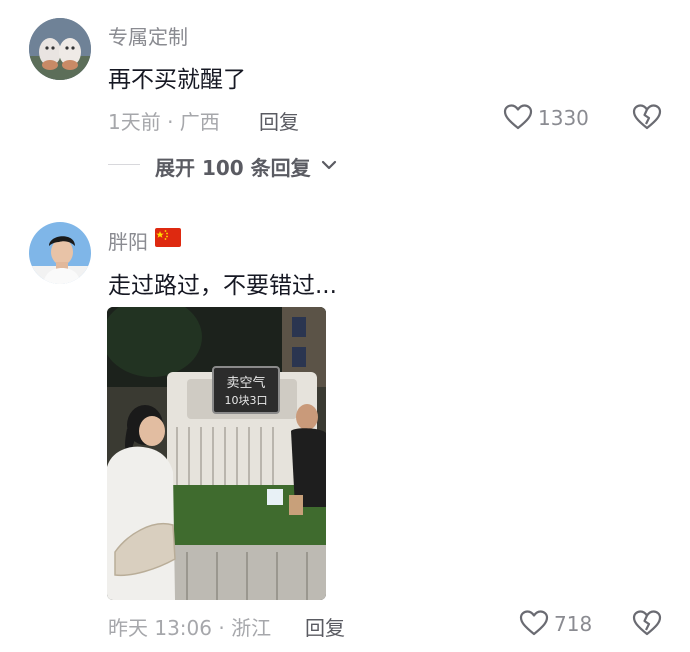 The image size is (690, 652). What do you see at coordinates (190, 628) in the screenshot?
I see `comment-meta: 昨天 13:06 · 浙江` at bounding box center [190, 628].